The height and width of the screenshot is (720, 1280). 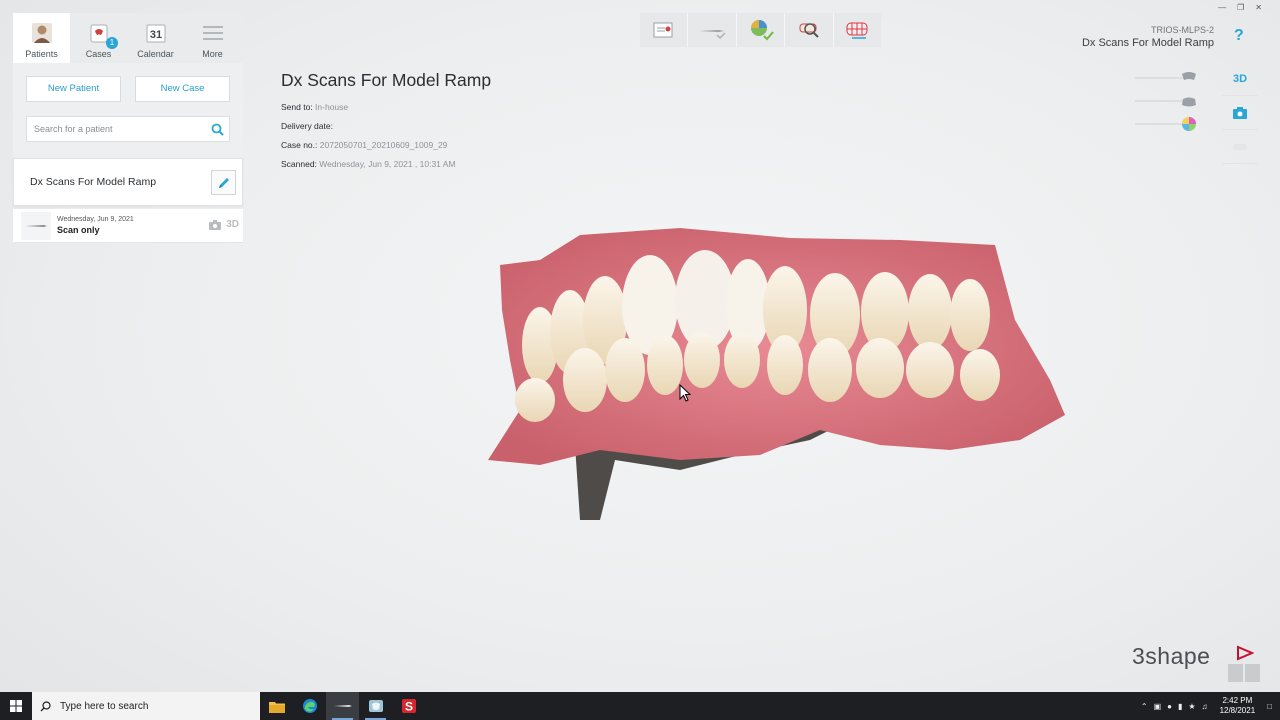 What do you see at coordinates (1182, 30) in the screenshot?
I see `device-name: TRIOS-MLPS-2` at bounding box center [1182, 30].